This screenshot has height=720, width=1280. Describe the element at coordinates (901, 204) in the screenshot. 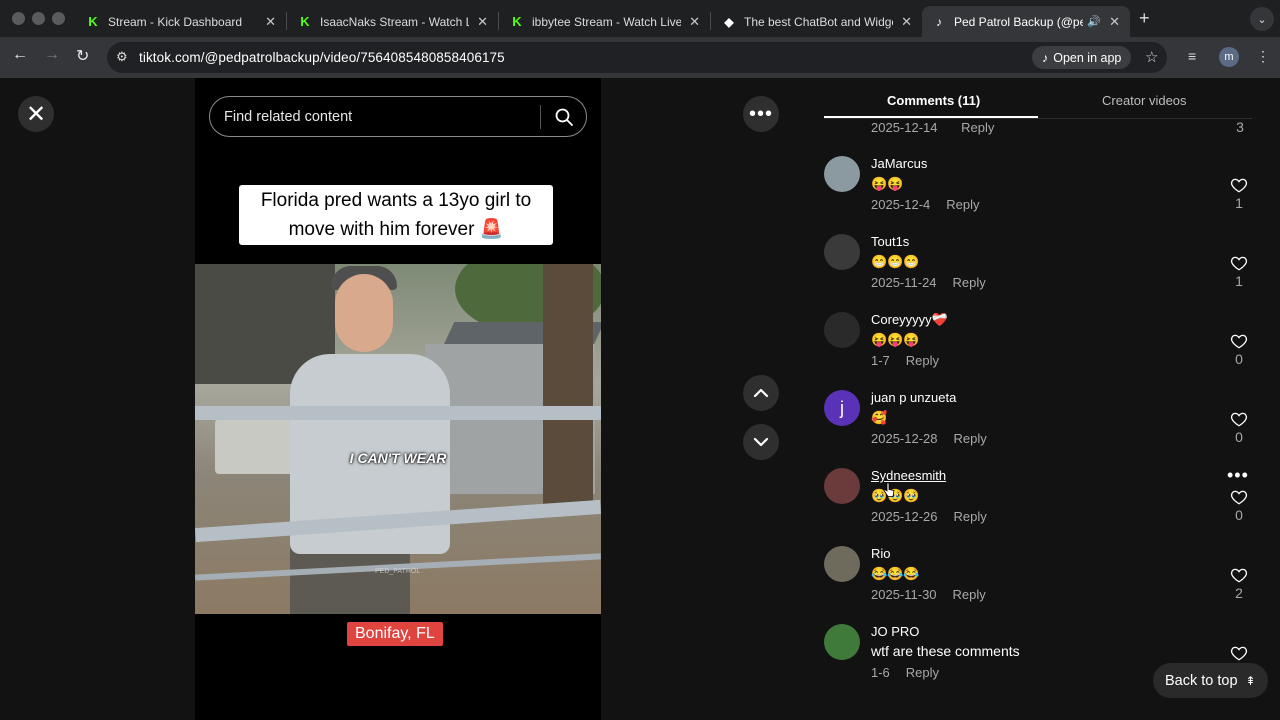

I see `comment-date: 2025-12-4` at that location.